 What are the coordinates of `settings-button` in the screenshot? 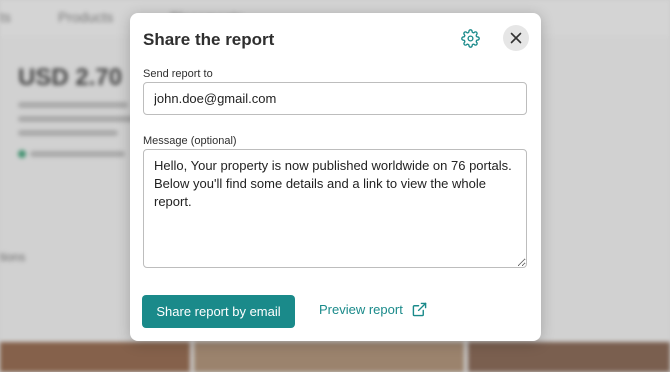 It's located at (470, 38).